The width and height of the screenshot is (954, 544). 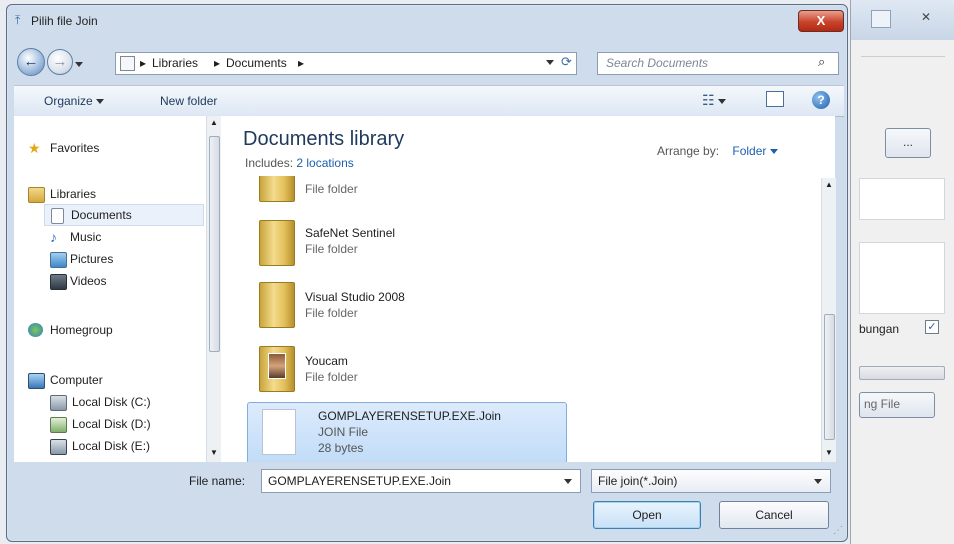 What do you see at coordinates (81, 330) in the screenshot?
I see `sidebar-label: Homegroup` at bounding box center [81, 330].